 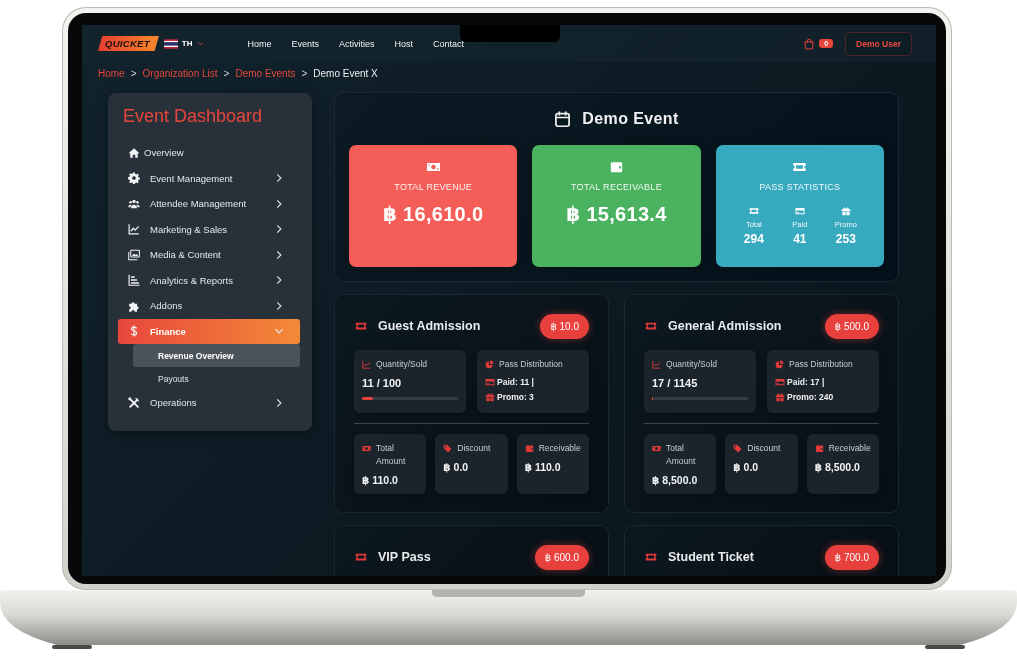 I want to click on bar-chart-icon, so click(x=134, y=280).